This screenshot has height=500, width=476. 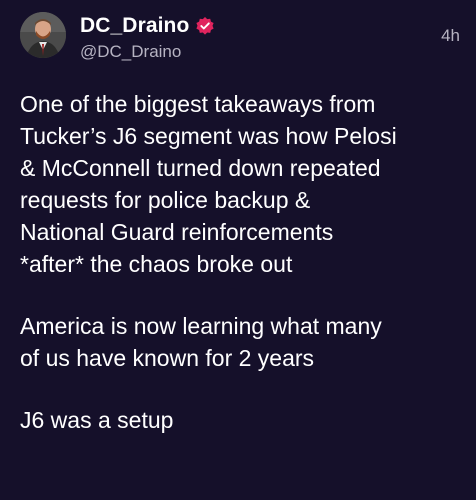 I want to click on avatar-image, so click(x=43, y=35).